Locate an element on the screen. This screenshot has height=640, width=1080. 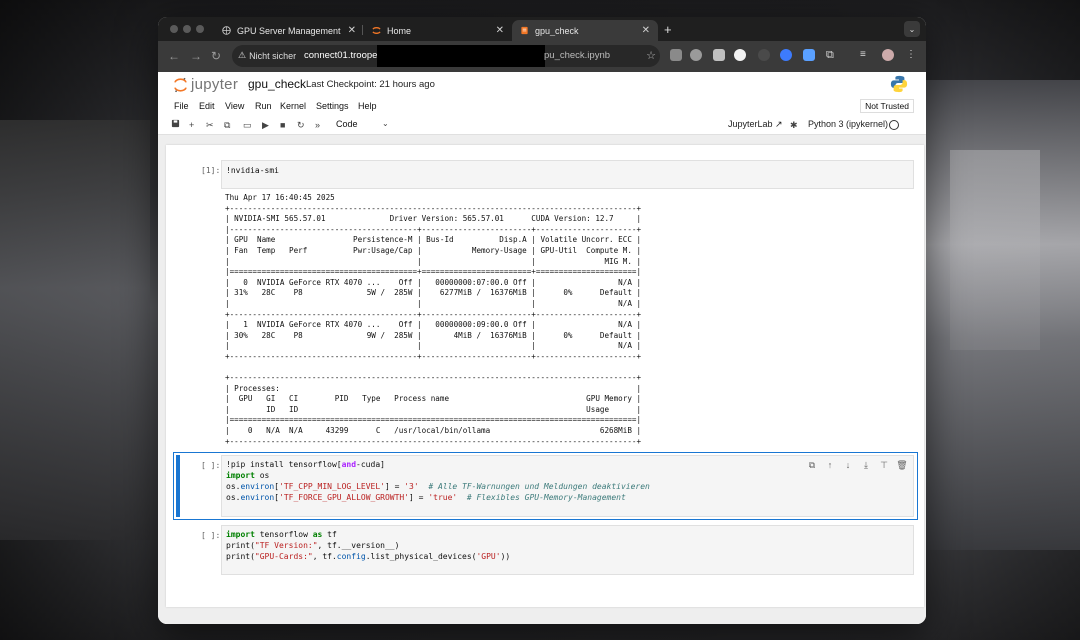
code-token: 'TF_CPP_MIN_LOG_LEVEL' is located at coordinates (332, 486).